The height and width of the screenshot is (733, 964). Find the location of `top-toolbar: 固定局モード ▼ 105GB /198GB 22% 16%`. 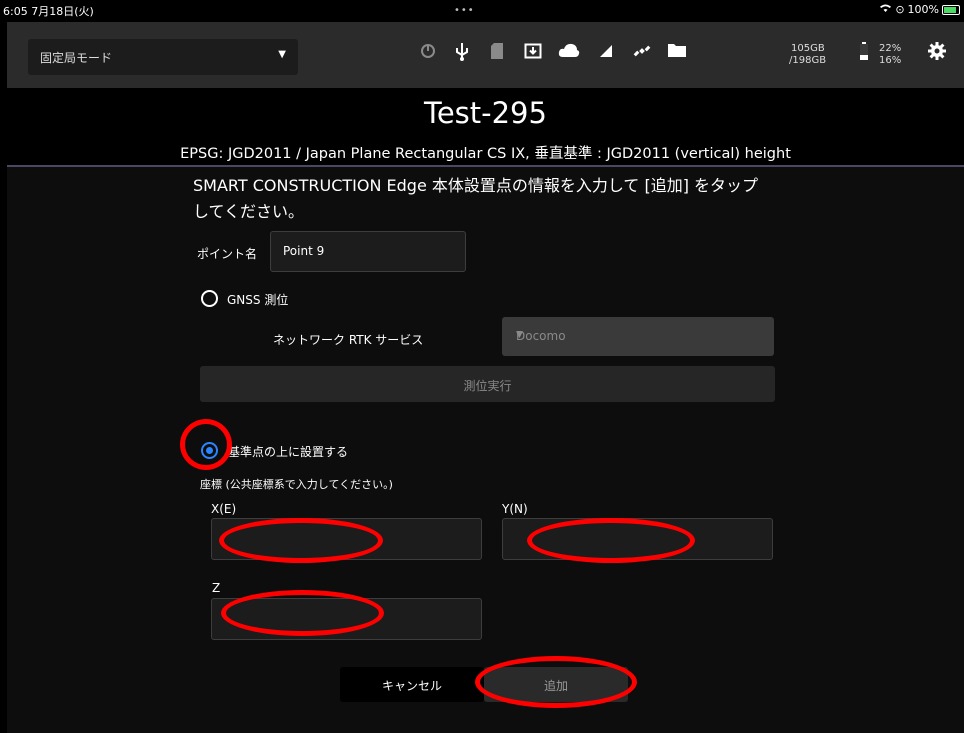

top-toolbar: 固定局モード ▼ 105GB /198GB 22% 16% is located at coordinates (485, 55).